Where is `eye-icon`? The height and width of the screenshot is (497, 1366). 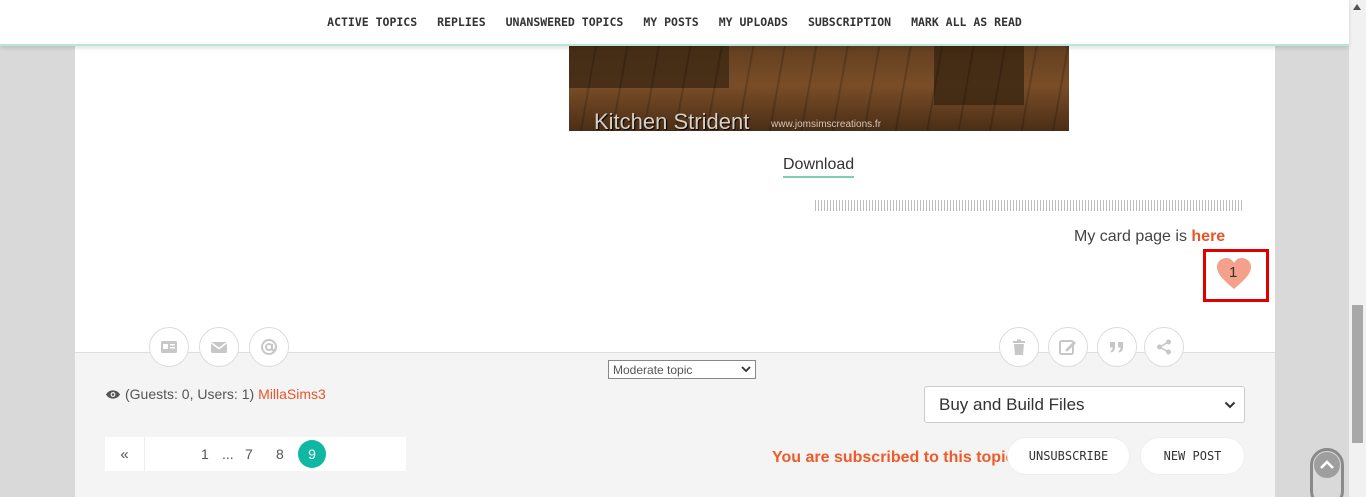
eye-icon is located at coordinates (113, 394).